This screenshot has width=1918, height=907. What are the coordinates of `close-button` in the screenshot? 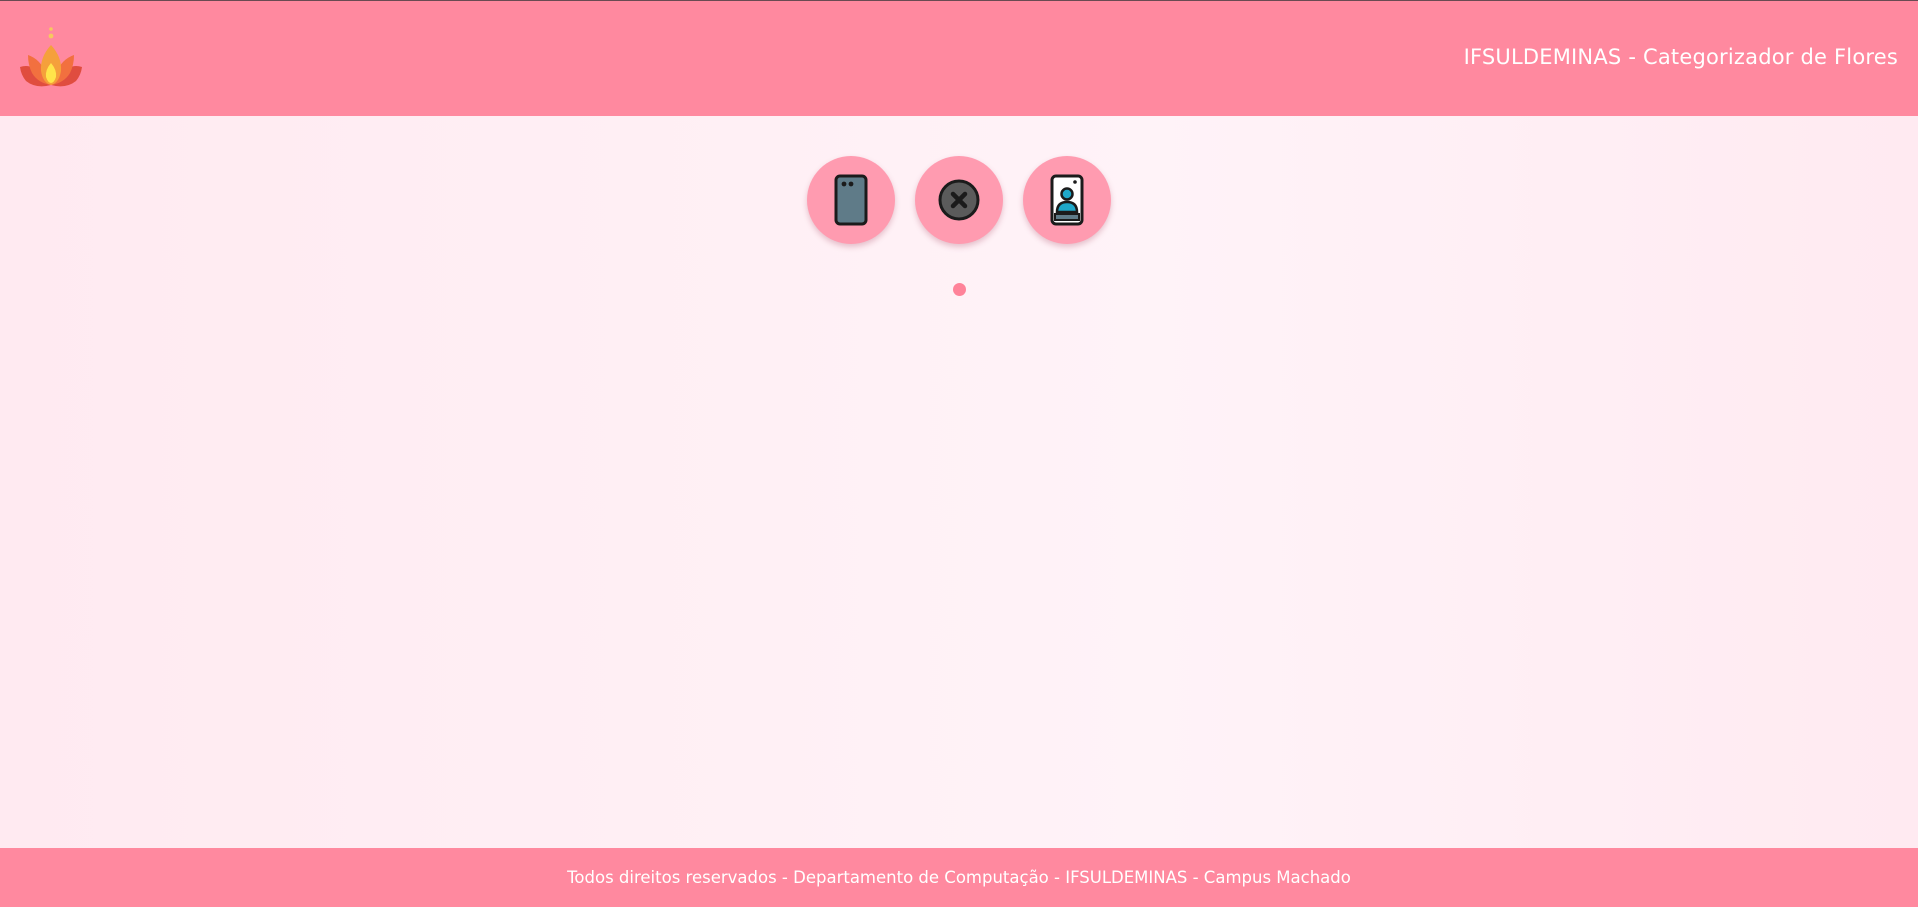 It's located at (959, 200).